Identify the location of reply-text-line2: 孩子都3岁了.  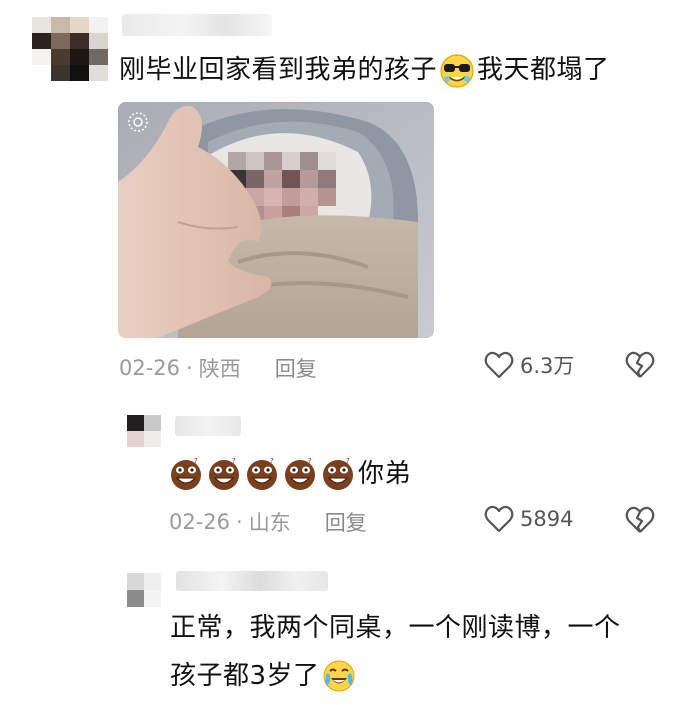
(263, 676).